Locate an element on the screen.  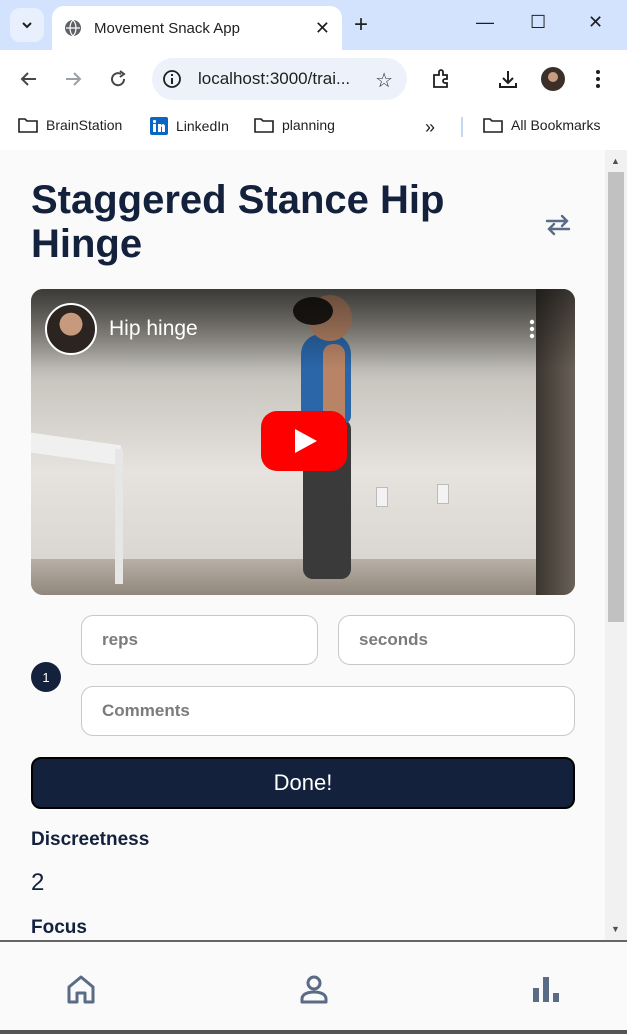
close-icon: ✕ is located at coordinates (322, 28).